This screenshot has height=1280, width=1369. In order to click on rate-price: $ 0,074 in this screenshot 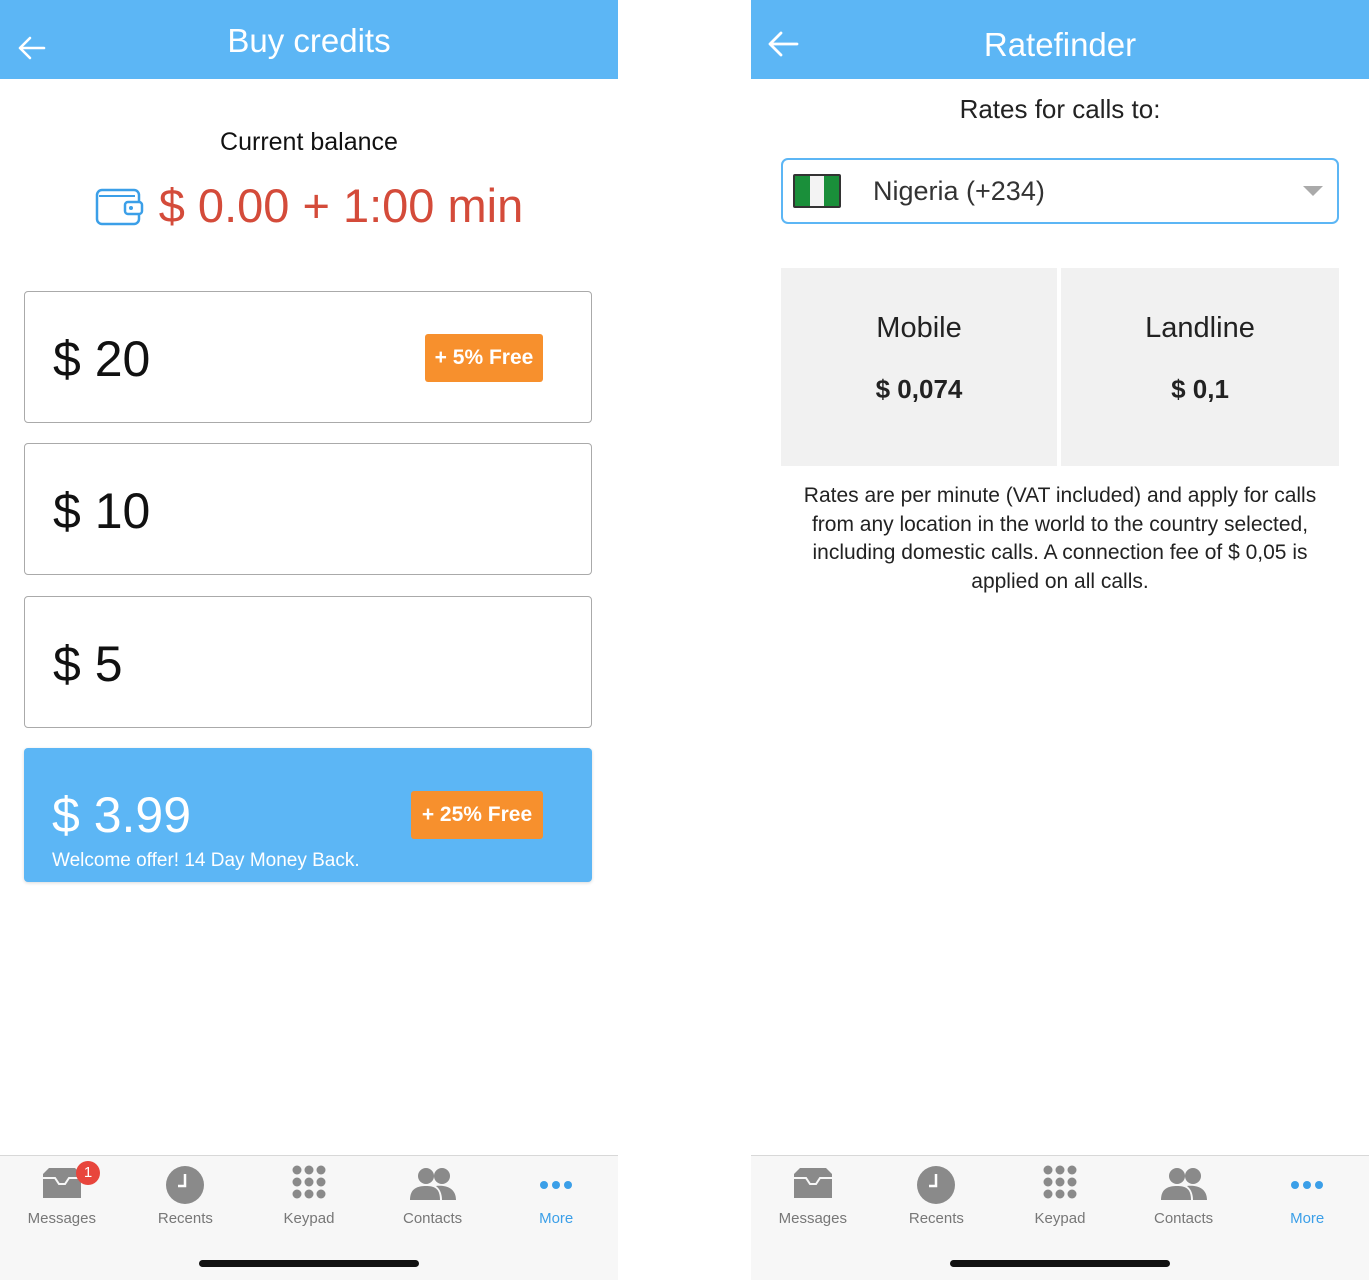, I will do `click(919, 389)`.